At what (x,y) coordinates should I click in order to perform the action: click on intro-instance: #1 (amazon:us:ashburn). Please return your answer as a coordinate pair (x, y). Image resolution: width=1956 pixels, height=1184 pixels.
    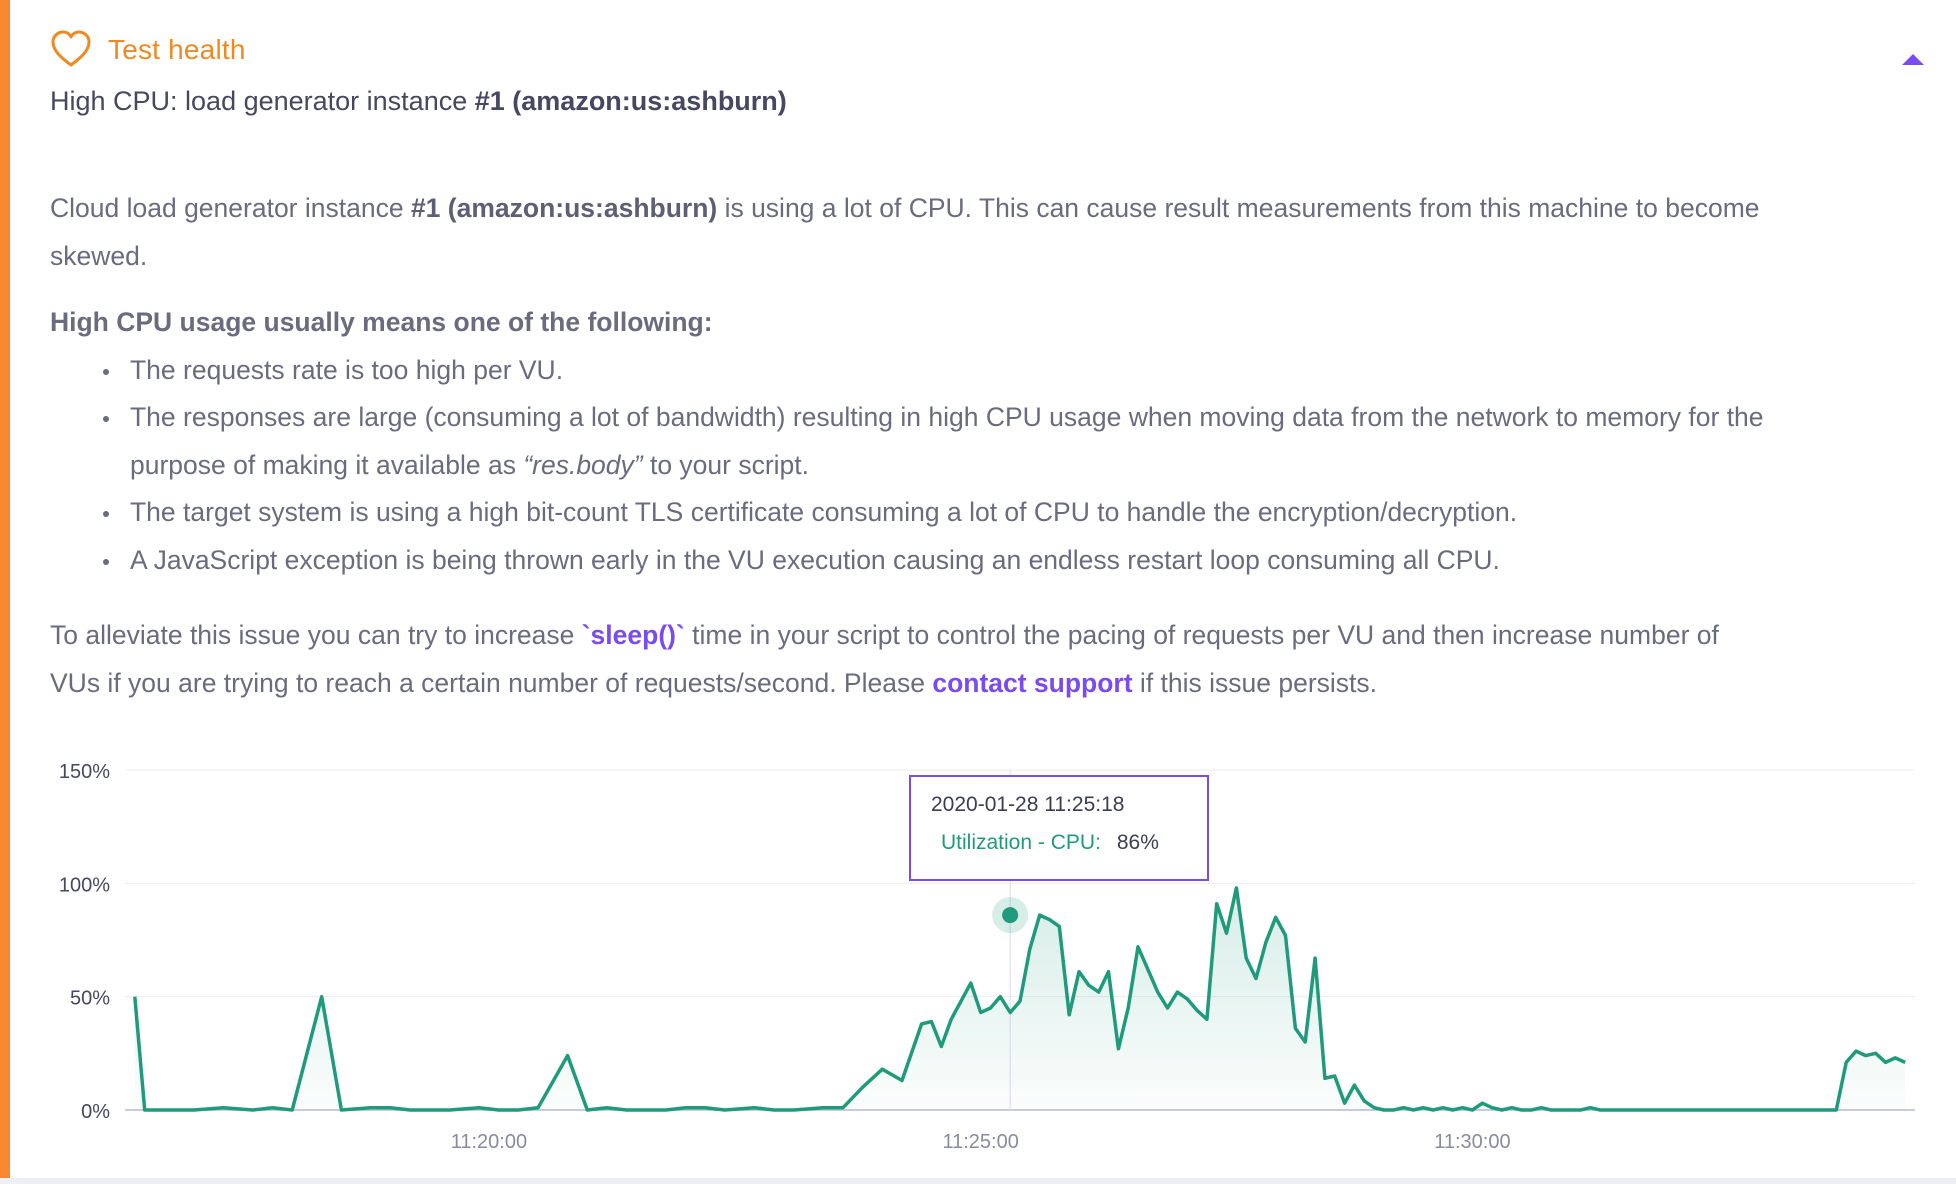
    Looking at the image, I should click on (564, 208).